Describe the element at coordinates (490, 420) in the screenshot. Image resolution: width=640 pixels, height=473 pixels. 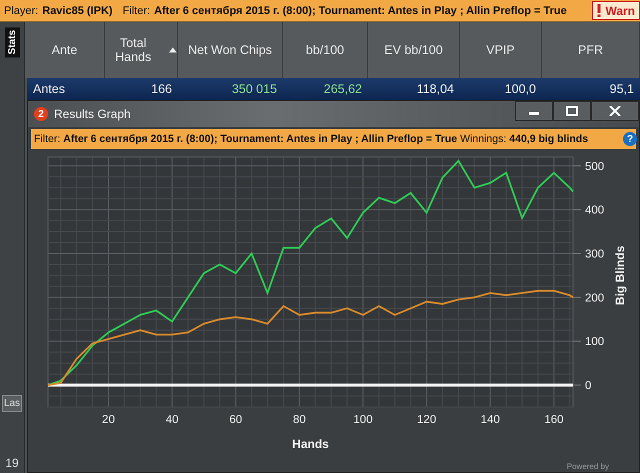
I see `x-tick-label: 140` at that location.